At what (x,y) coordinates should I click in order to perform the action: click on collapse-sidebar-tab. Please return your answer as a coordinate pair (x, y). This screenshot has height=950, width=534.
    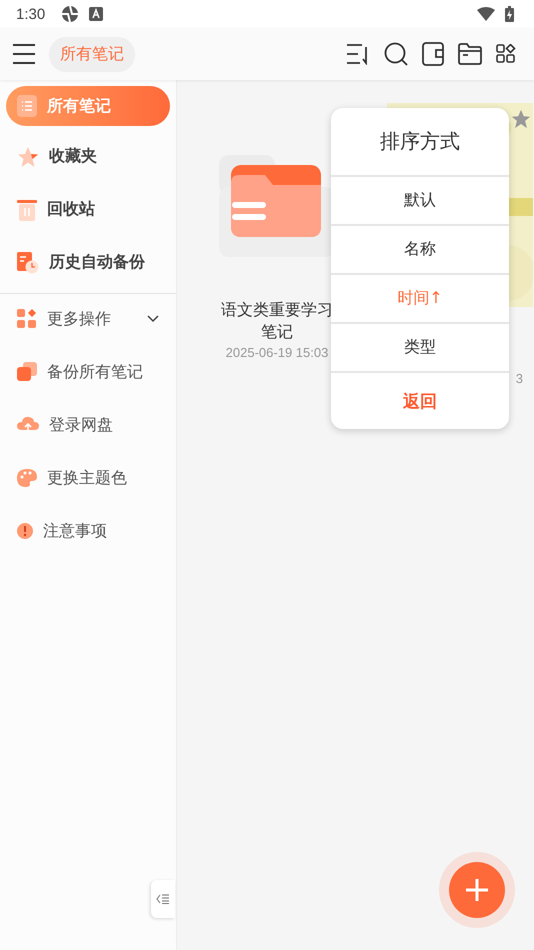
    Looking at the image, I should click on (163, 899).